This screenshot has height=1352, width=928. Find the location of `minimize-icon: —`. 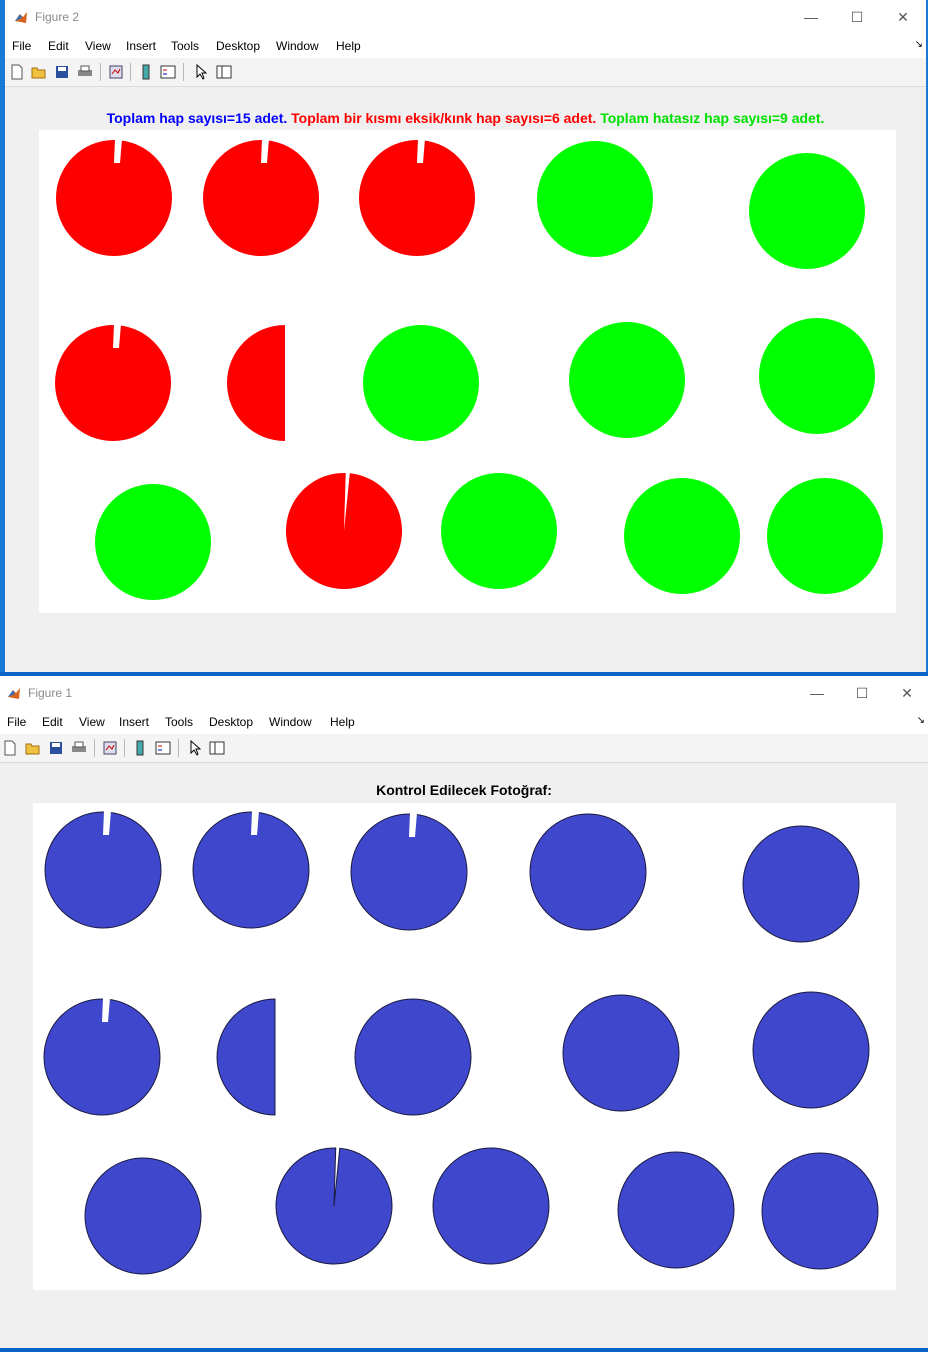

minimize-icon: — is located at coordinates (811, 17).